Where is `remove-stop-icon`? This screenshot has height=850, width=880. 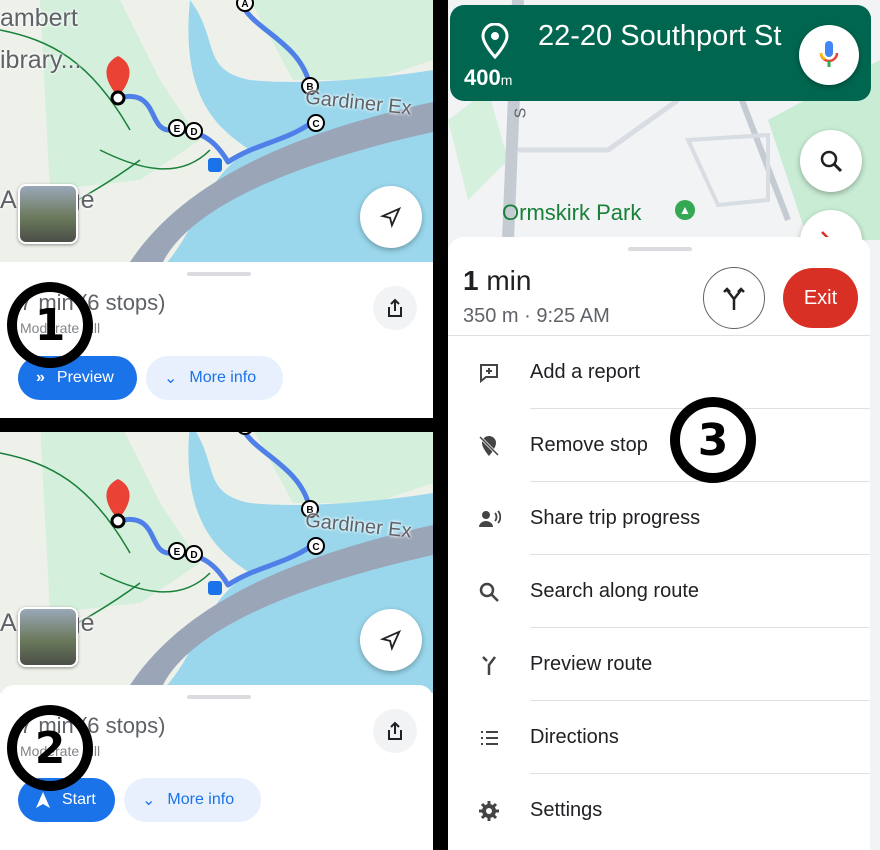 remove-stop-icon is located at coordinates (489, 446).